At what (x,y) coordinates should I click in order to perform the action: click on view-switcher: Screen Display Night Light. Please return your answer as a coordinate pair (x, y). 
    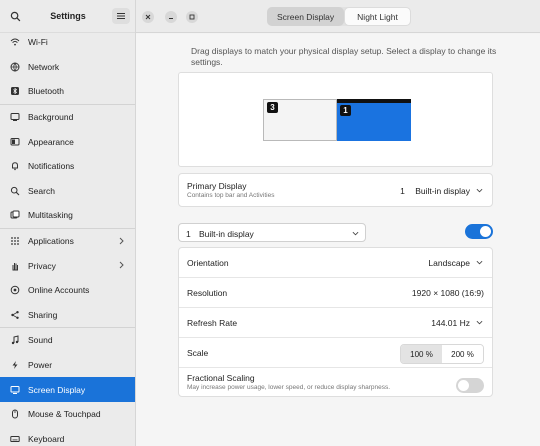
    Looking at the image, I should click on (339, 16).